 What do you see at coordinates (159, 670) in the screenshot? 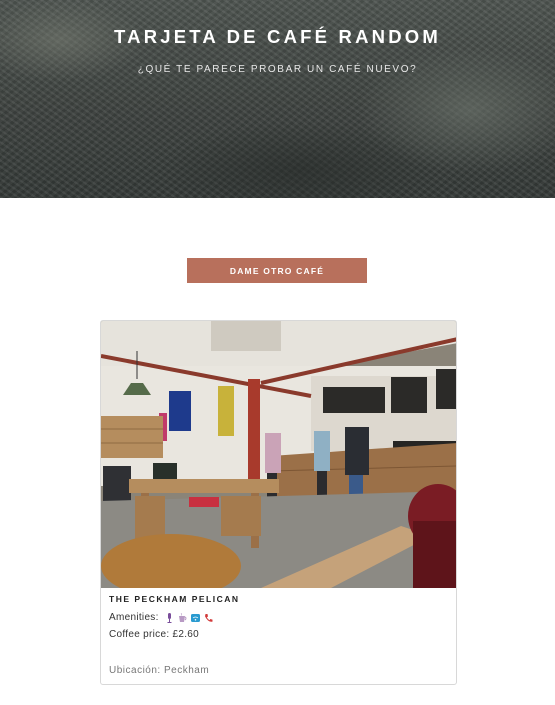
I see `cafe-location: Ubicación: Peckham` at bounding box center [159, 670].